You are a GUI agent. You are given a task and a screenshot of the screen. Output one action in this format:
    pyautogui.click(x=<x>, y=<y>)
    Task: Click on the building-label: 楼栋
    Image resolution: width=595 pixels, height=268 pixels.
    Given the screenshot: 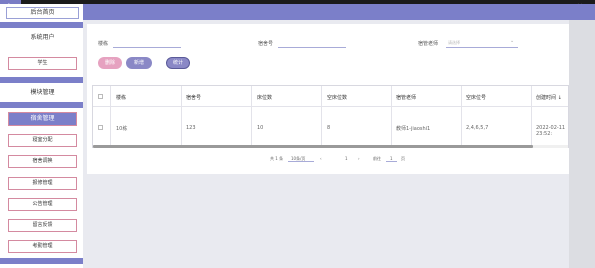 What is the action you would take?
    pyautogui.click(x=103, y=44)
    